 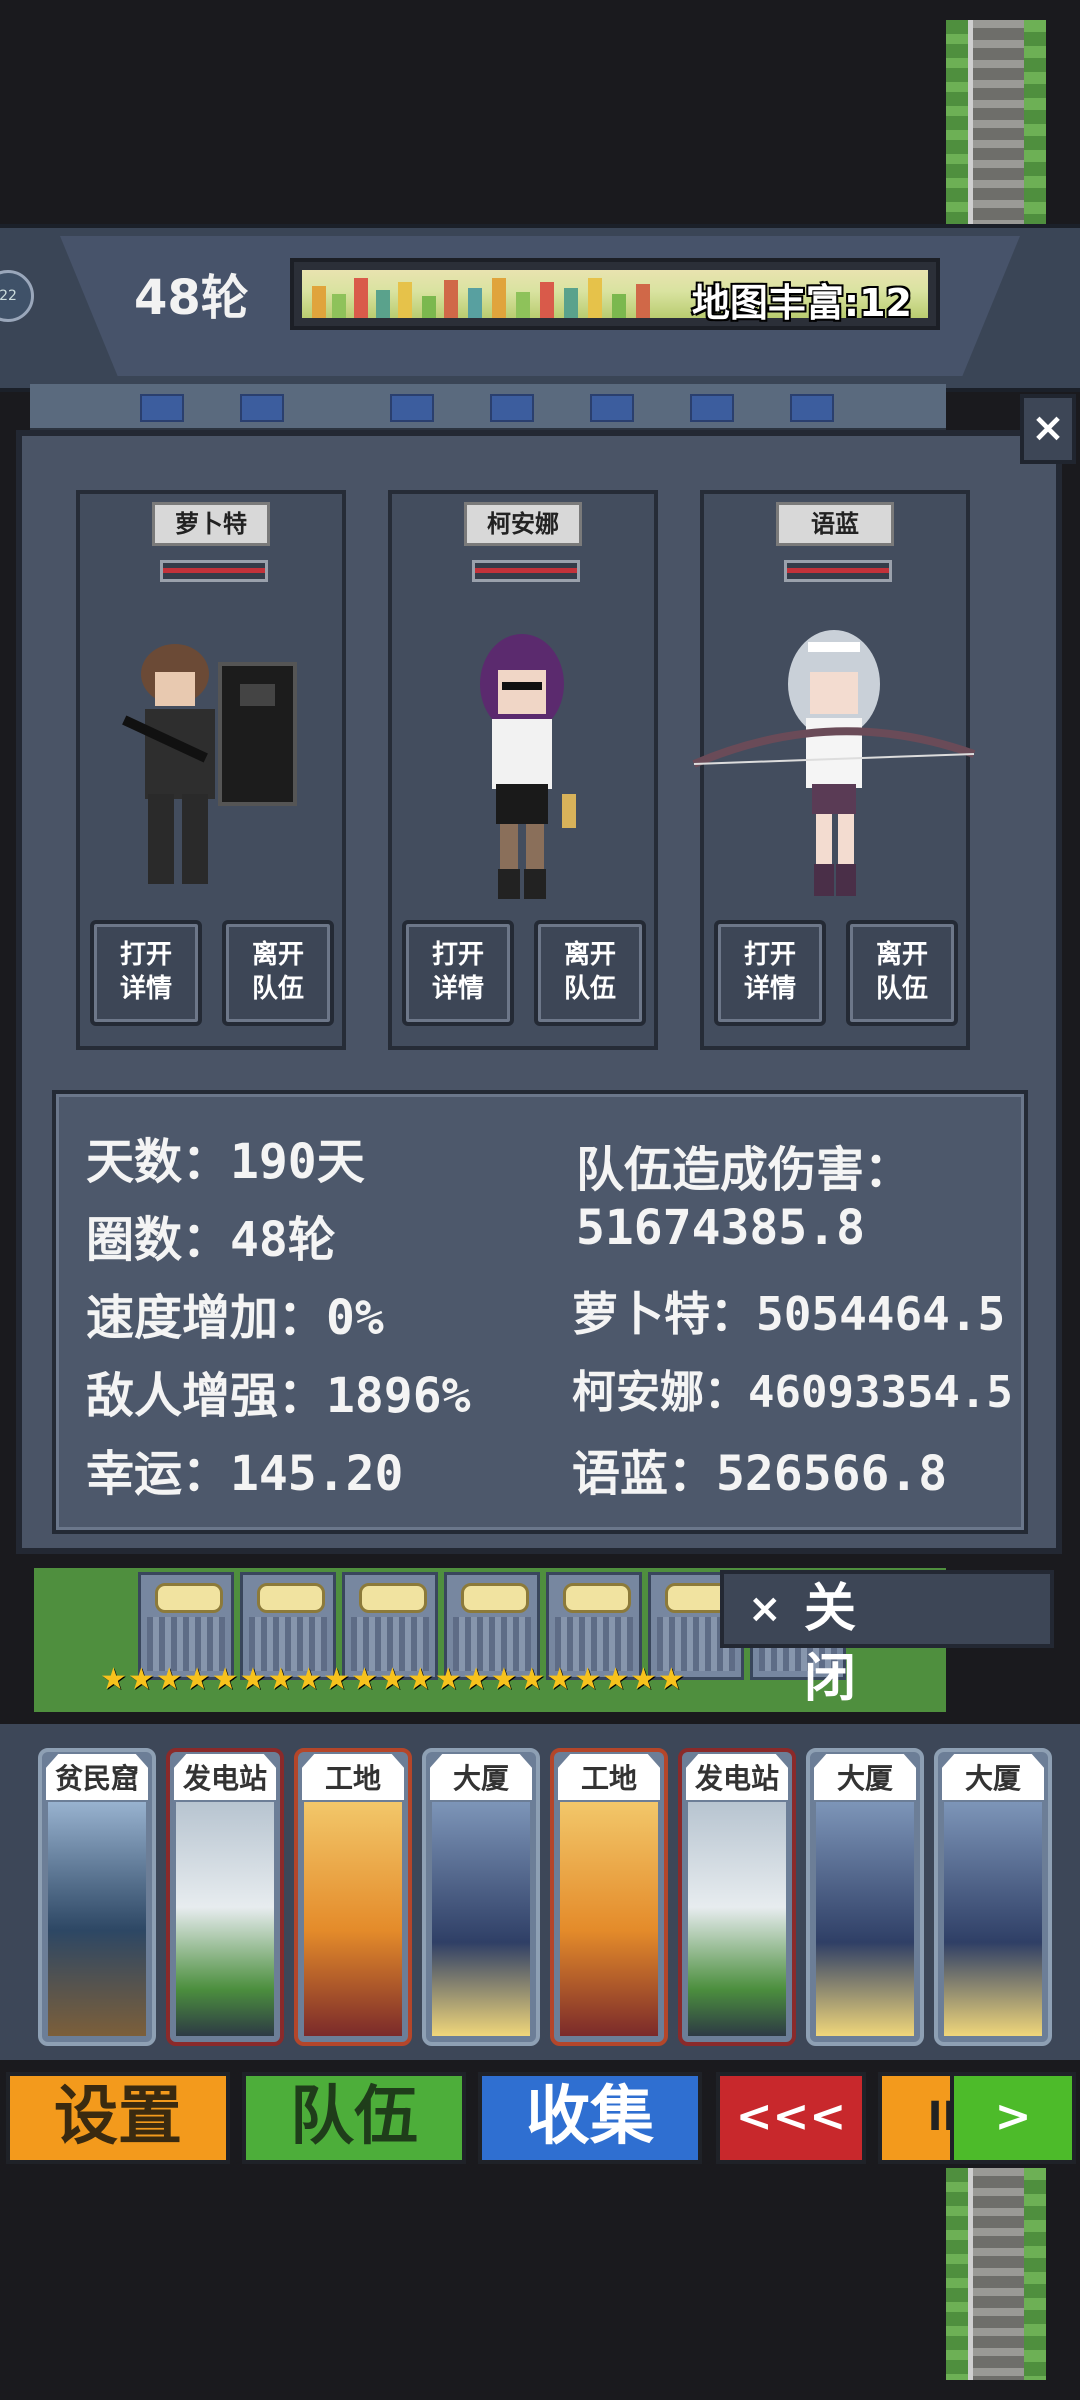 I want to click on map-richness-bar: 地图丰富:12, so click(x=615, y=294).